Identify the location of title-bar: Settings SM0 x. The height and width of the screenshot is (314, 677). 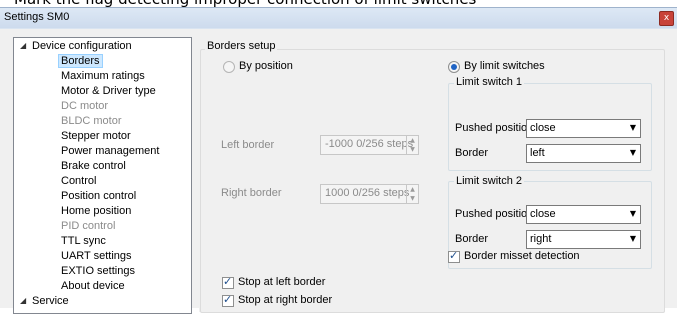
(338, 18).